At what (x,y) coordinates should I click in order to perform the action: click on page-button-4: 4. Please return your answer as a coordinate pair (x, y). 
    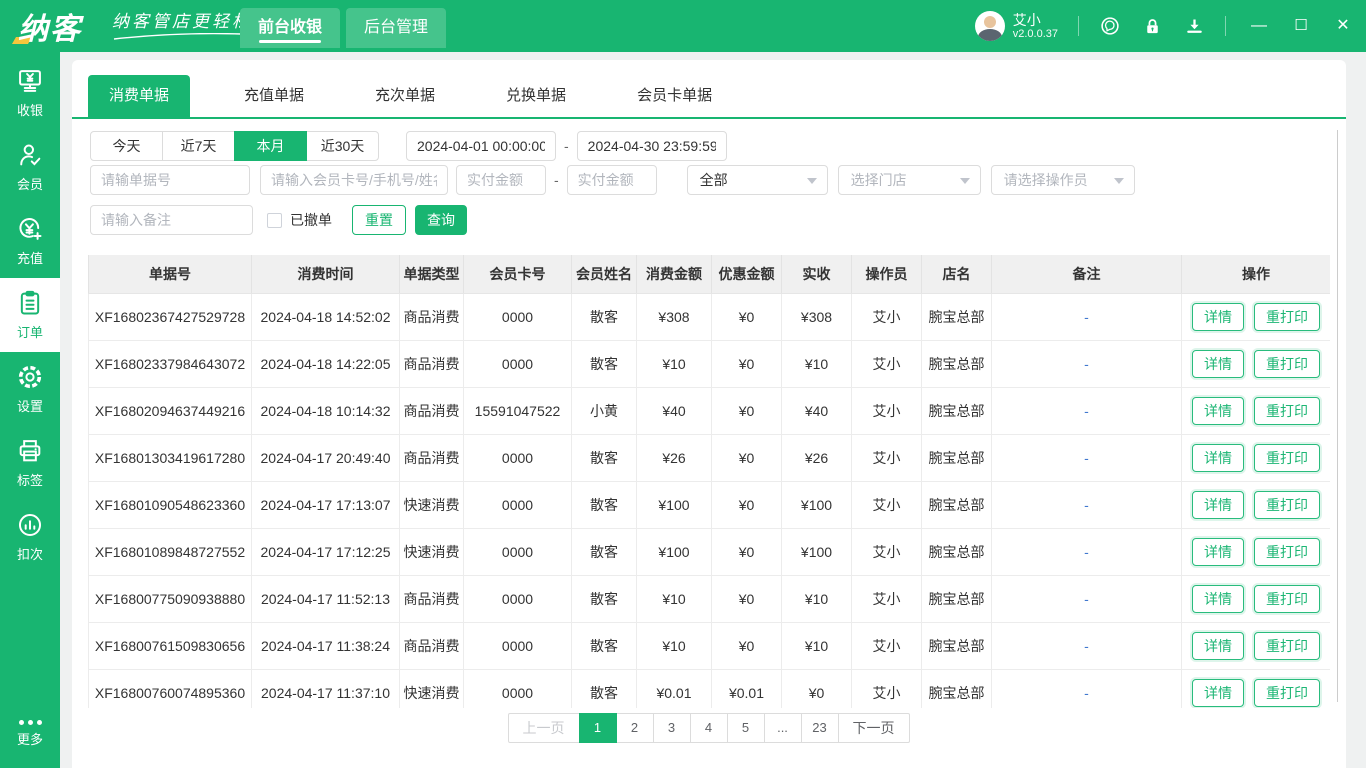
    Looking at the image, I should click on (708, 728).